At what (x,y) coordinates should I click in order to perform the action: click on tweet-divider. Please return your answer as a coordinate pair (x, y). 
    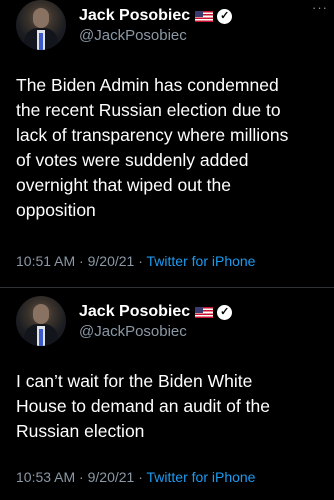
    Looking at the image, I should click on (167, 287).